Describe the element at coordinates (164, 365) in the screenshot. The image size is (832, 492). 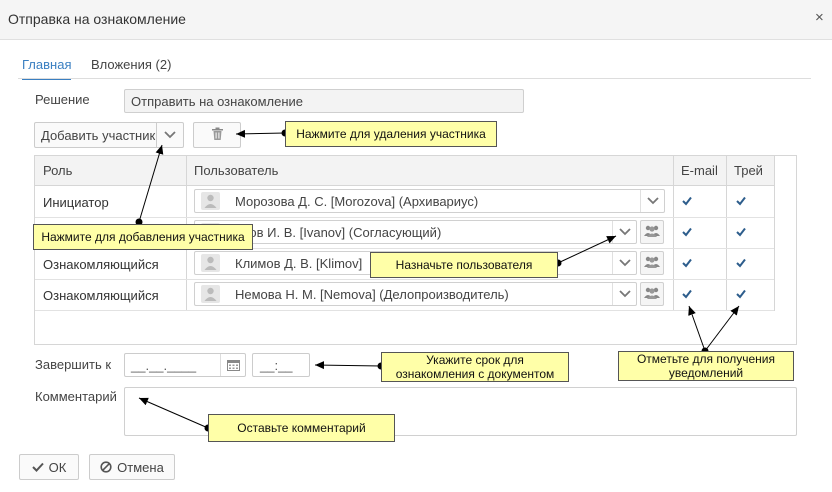
I see `date-placeholder: __.__.____` at that location.